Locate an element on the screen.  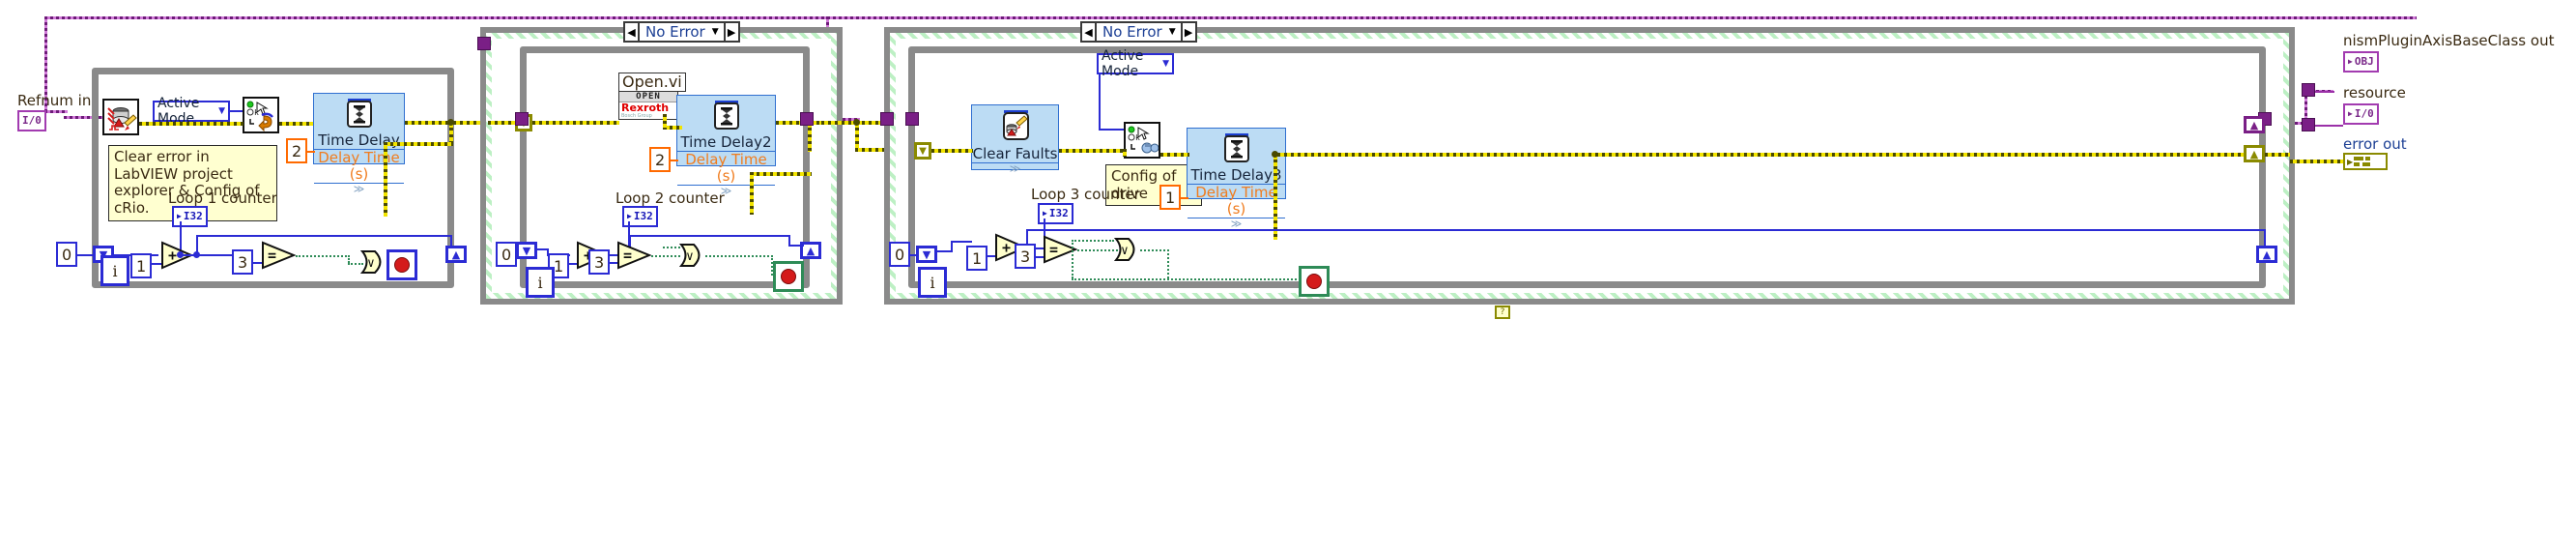
frame1-clear-error-icon is located at coordinates (121, 117).